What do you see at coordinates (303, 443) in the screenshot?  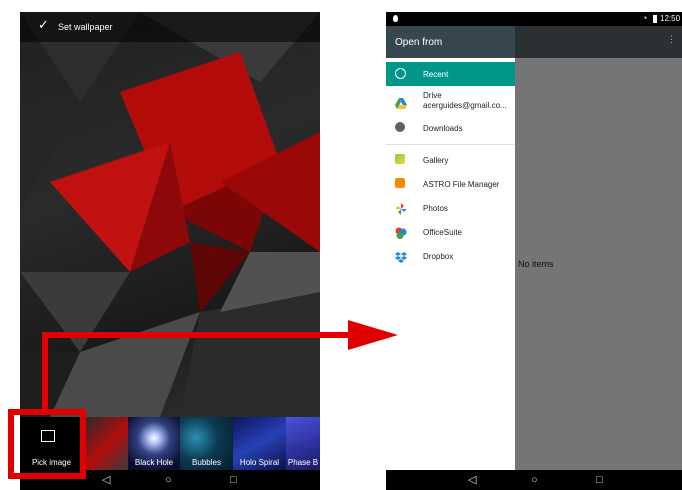 I see `wallpaper-thumb-phase: Phase B` at bounding box center [303, 443].